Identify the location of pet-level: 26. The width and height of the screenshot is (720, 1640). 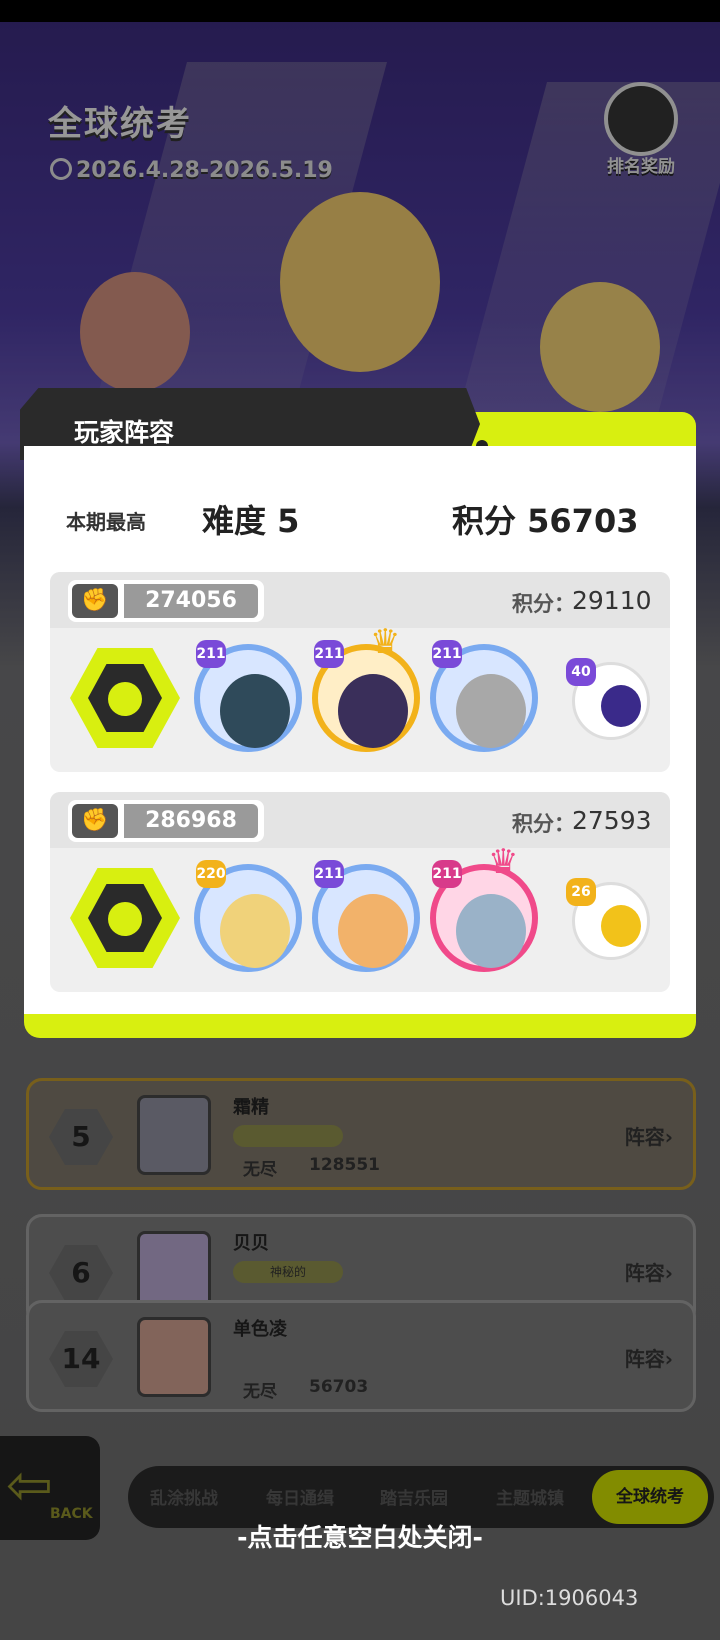
(581, 892).